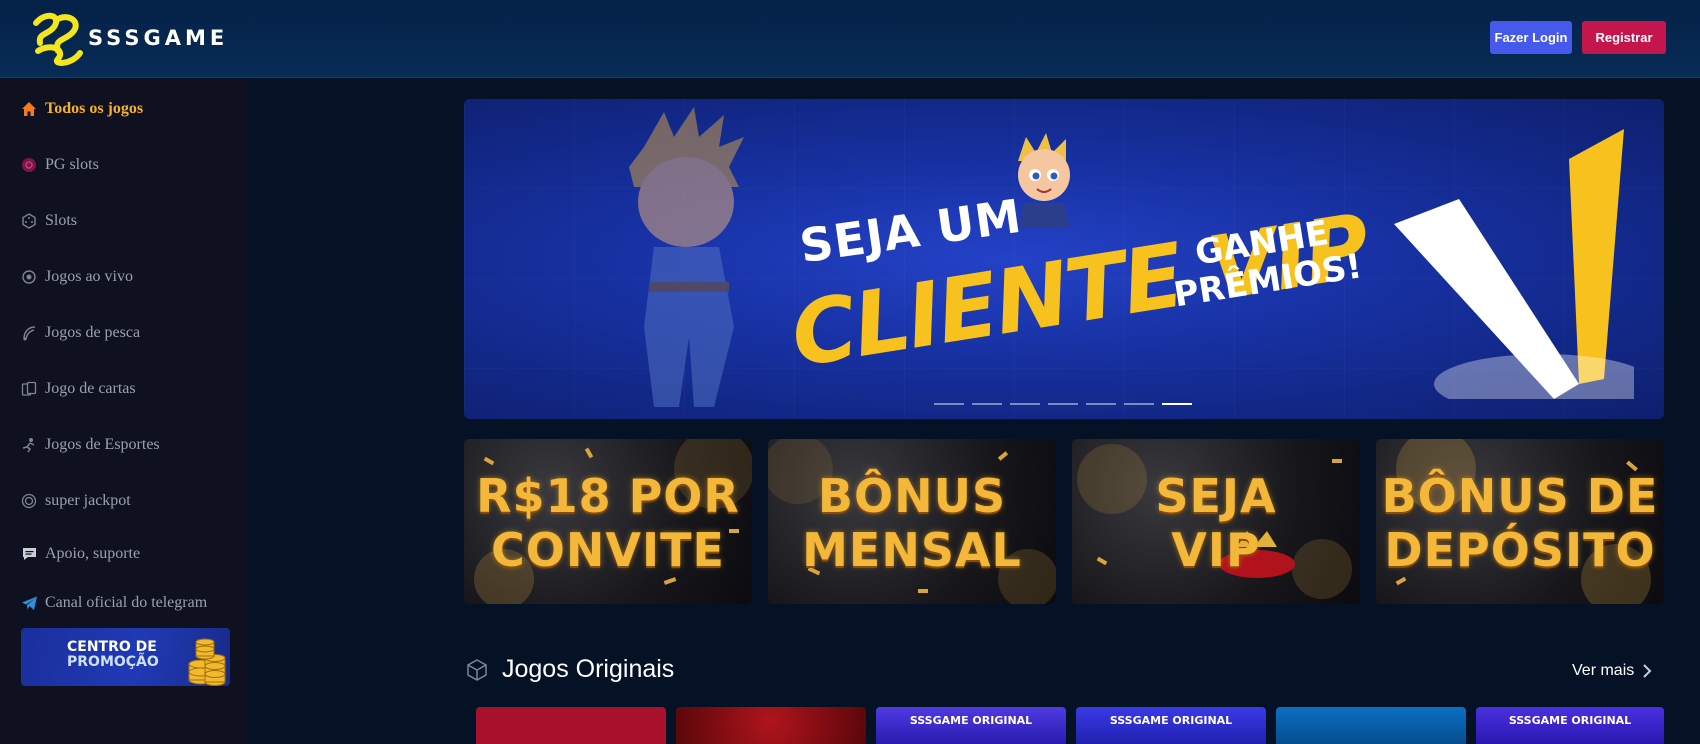  What do you see at coordinates (912, 550) in the screenshot?
I see `promo-card-line2: MENSAL` at bounding box center [912, 550].